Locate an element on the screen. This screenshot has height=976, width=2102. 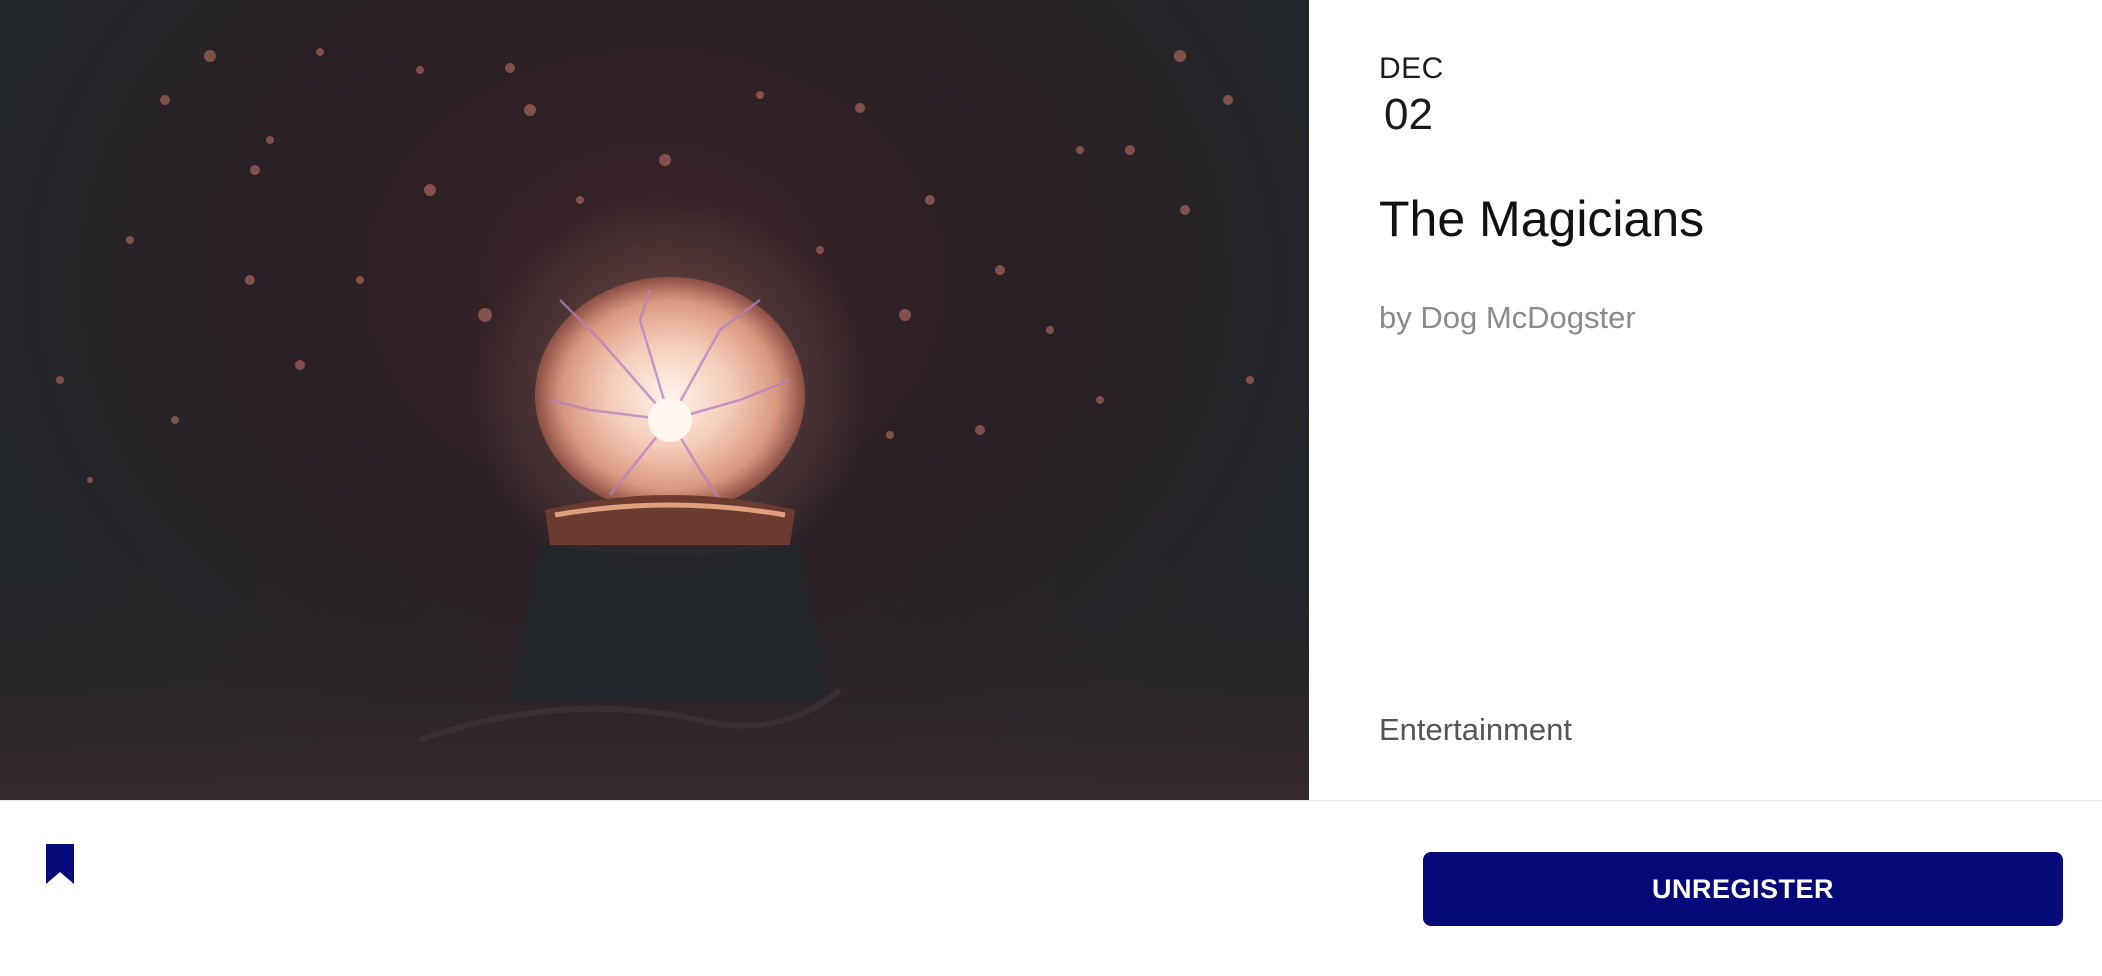
event-date-day: 02 is located at coordinates (1408, 114).